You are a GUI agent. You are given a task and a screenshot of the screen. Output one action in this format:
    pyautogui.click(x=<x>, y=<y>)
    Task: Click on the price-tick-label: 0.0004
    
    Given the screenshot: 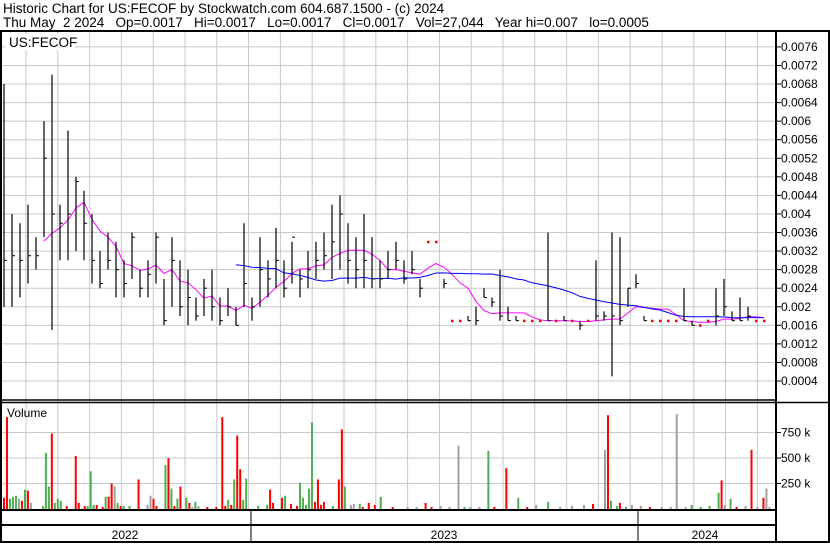 What is the action you would take?
    pyautogui.click(x=799, y=381)
    